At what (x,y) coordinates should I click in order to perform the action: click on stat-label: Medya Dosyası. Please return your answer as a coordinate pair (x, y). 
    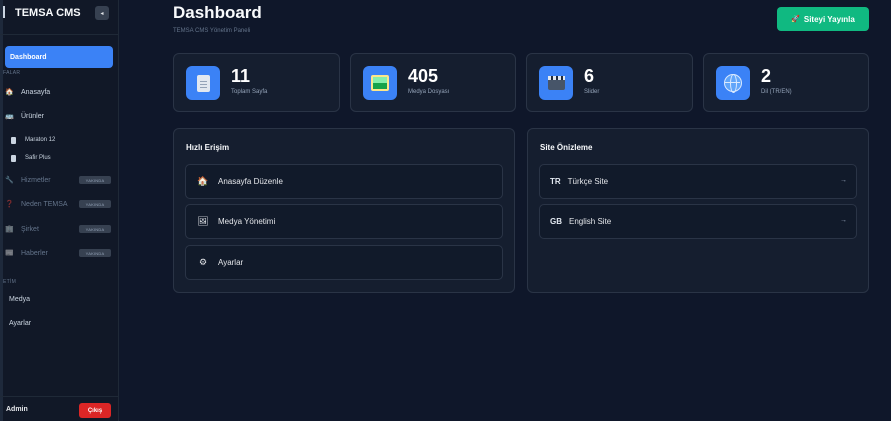
    Looking at the image, I should click on (429, 92).